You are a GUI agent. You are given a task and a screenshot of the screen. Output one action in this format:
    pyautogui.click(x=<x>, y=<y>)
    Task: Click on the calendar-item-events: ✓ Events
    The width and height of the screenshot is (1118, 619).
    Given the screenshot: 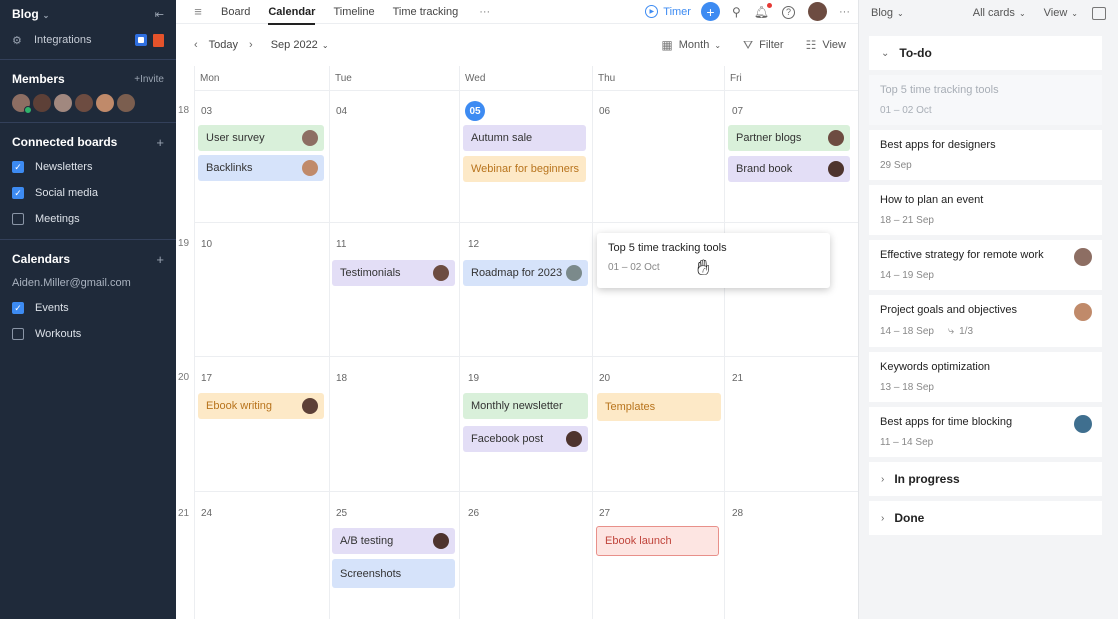 What is the action you would take?
    pyautogui.click(x=88, y=308)
    